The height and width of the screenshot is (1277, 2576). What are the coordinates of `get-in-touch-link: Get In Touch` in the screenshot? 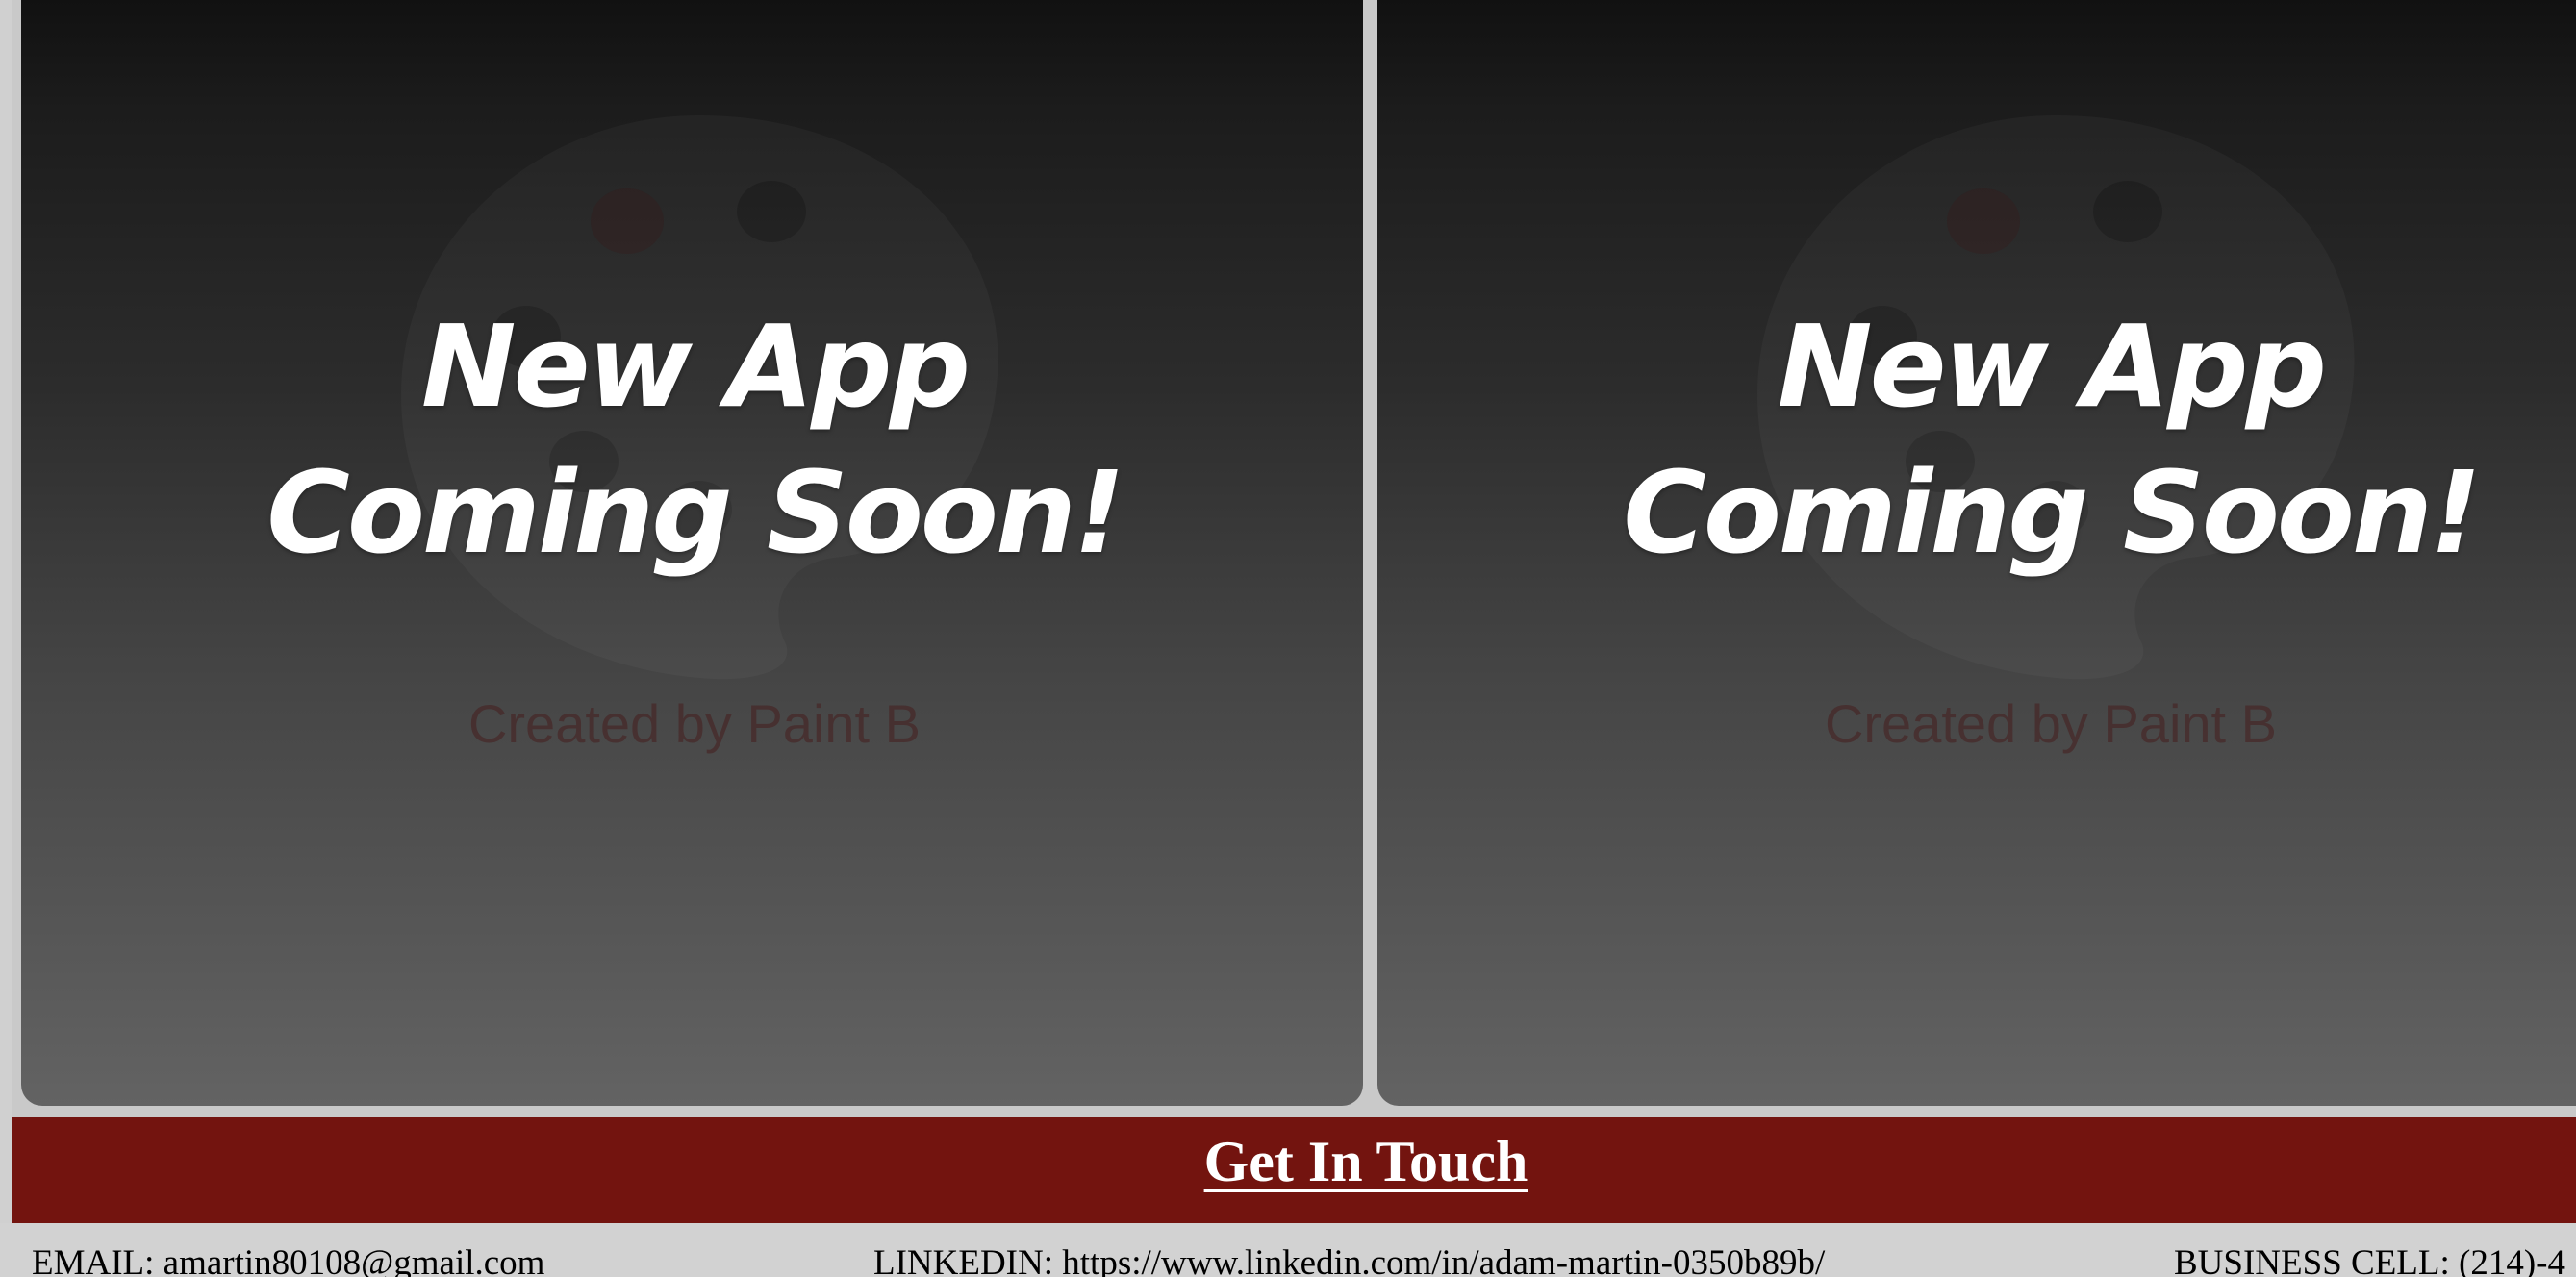 It's located at (1294, 1162).